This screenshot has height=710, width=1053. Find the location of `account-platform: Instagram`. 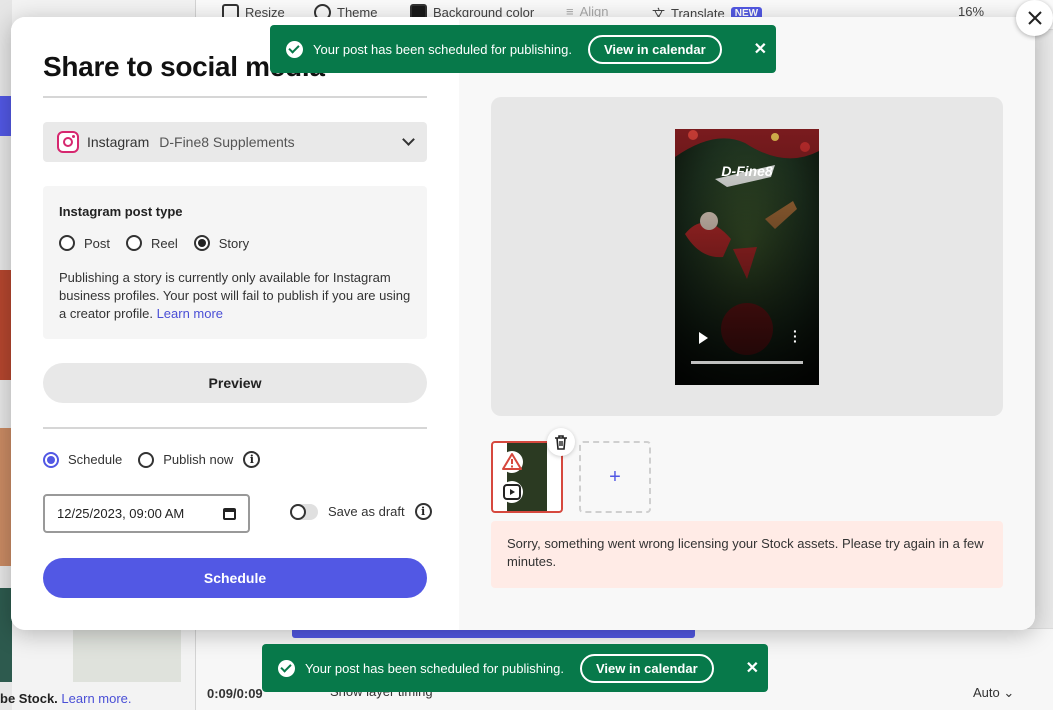

account-platform: Instagram is located at coordinates (118, 142).